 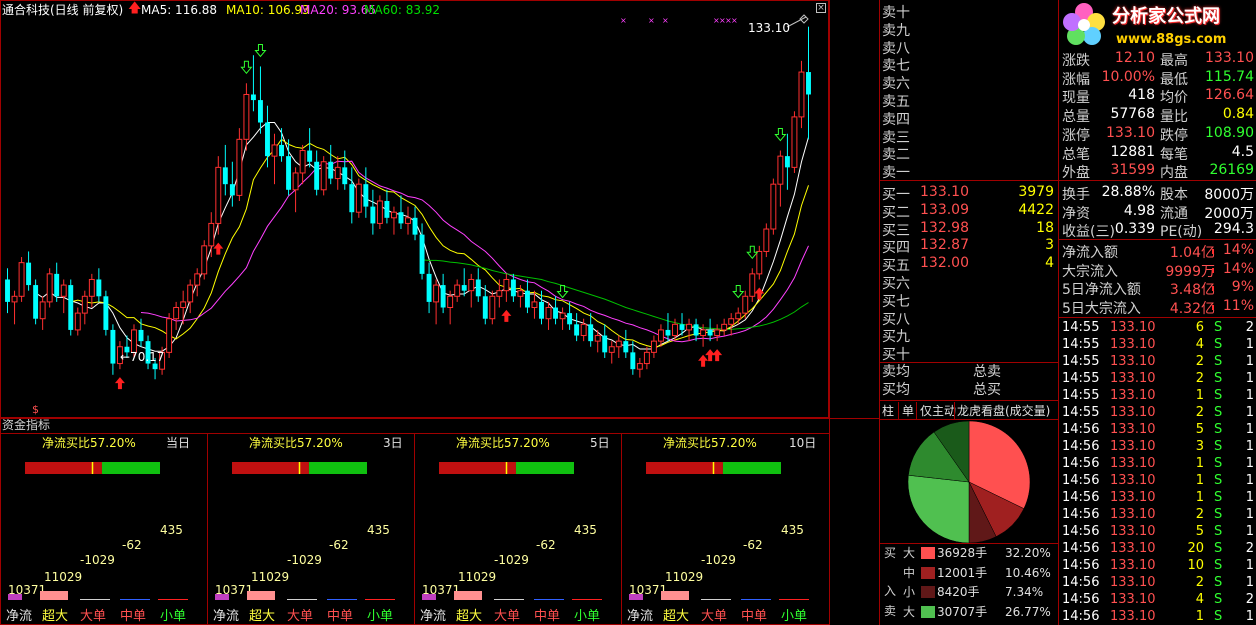 What do you see at coordinates (380, 616) in the screenshot?
I see `flow-category-label: 小单` at bounding box center [380, 616].